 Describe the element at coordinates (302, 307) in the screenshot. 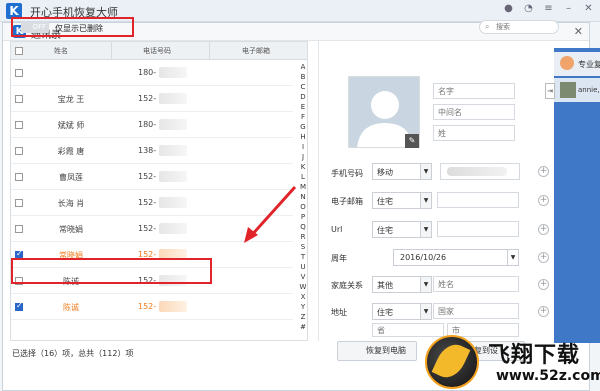

I see `alphabet-letter: Y` at that location.